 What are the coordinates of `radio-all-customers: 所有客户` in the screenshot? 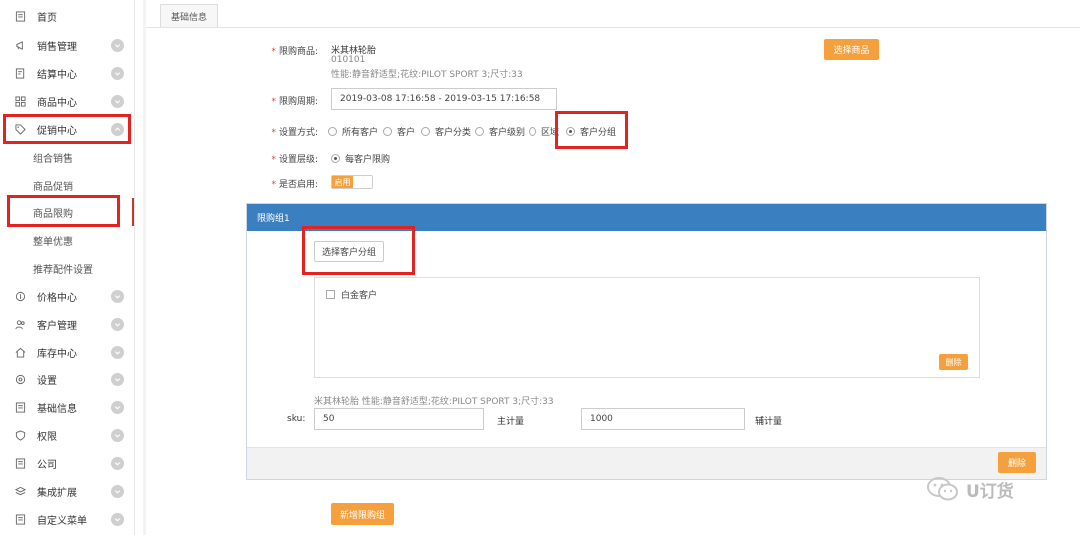 It's located at (353, 131).